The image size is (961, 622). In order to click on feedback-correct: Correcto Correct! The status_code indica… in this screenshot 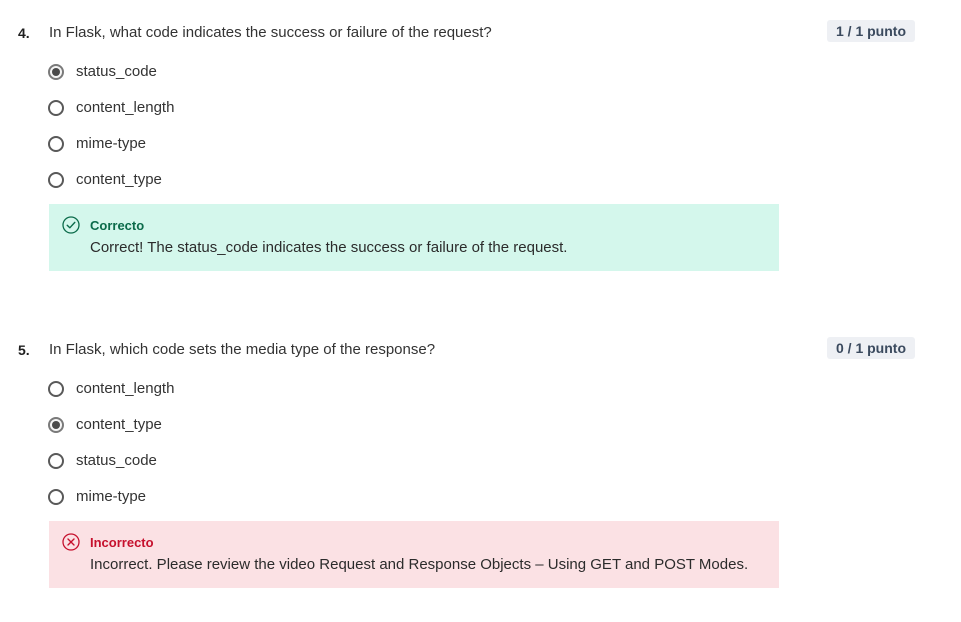, I will do `click(414, 237)`.